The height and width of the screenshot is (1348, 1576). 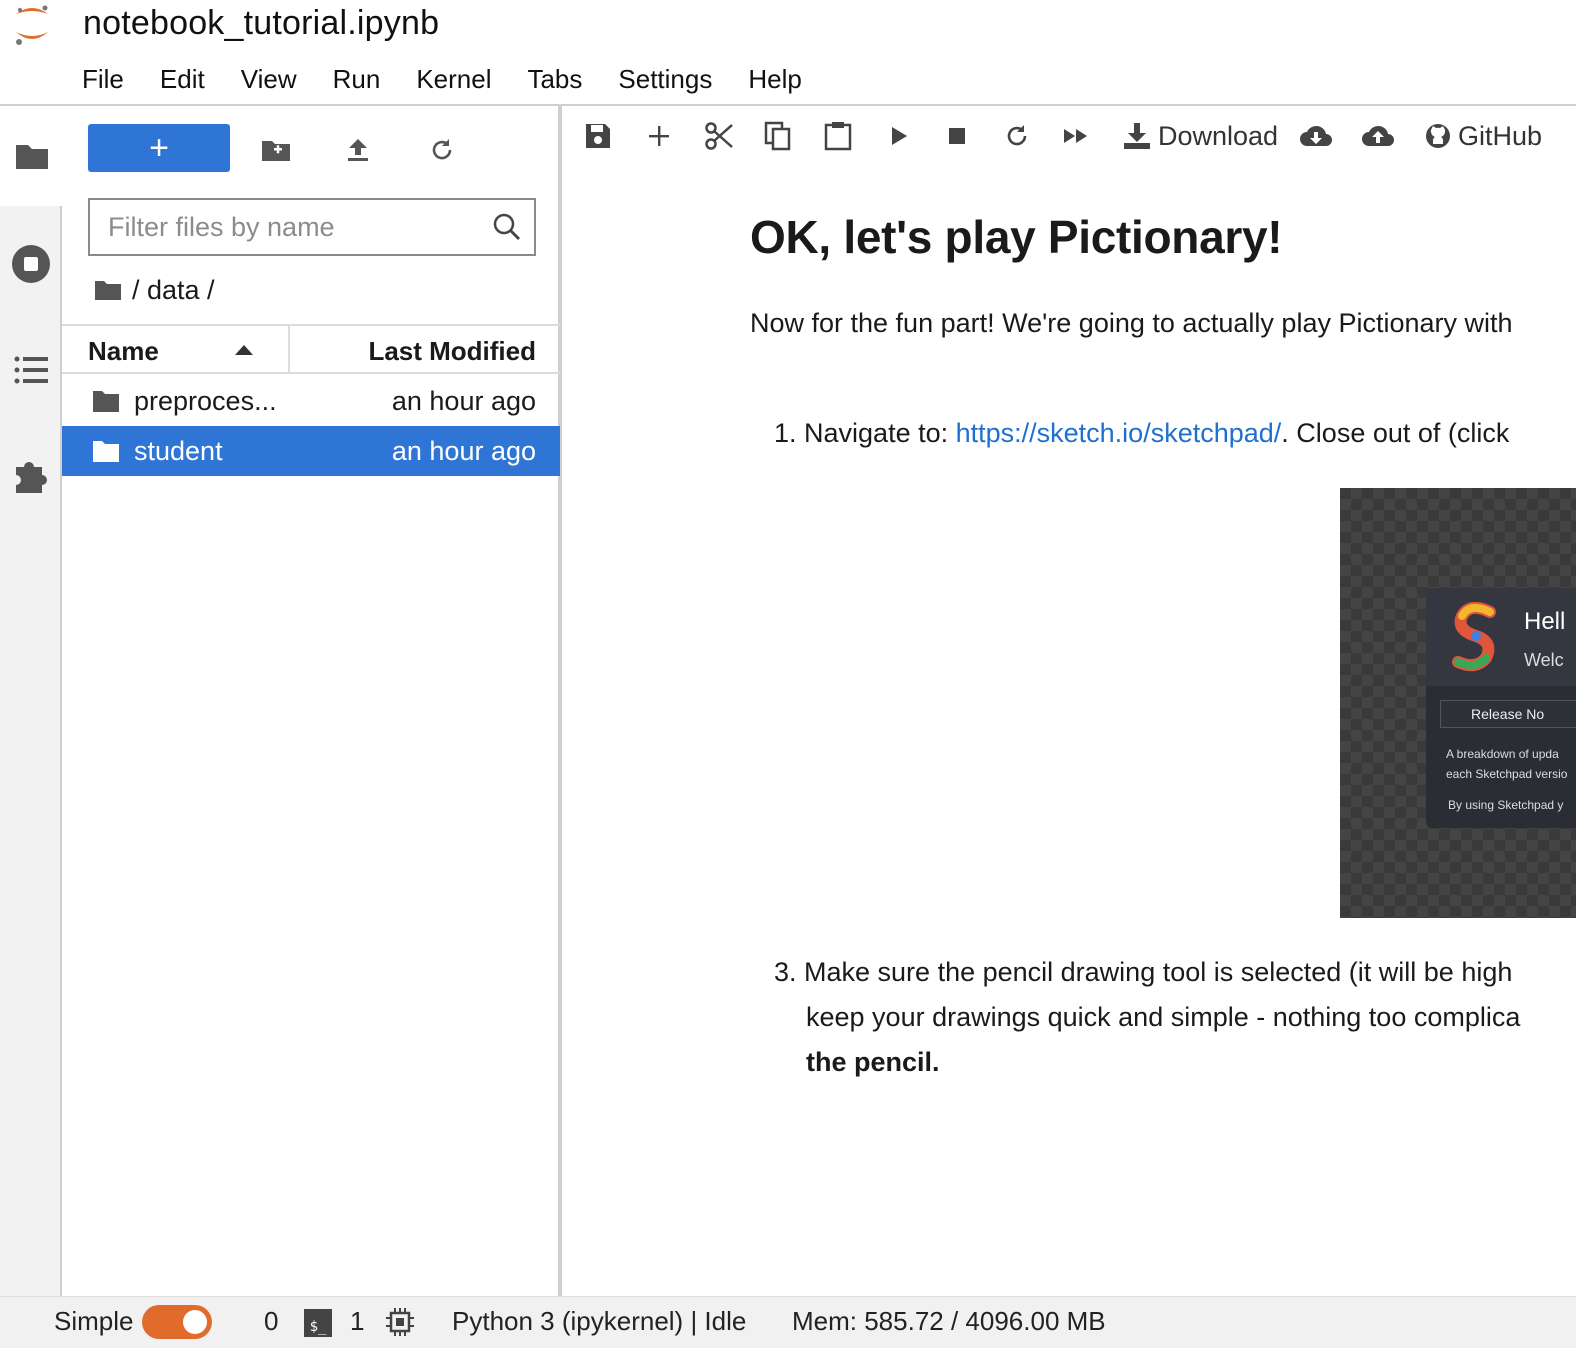 What do you see at coordinates (1545, 621) in the screenshot?
I see `dialog-title: Hell` at bounding box center [1545, 621].